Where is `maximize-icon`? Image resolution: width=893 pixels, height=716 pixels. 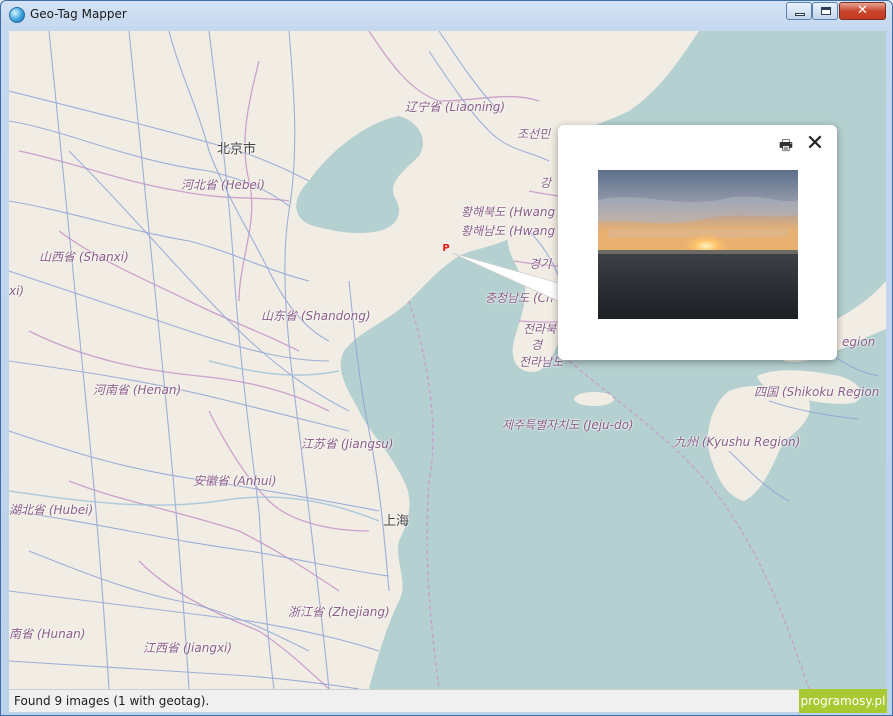 maximize-icon is located at coordinates (826, 11).